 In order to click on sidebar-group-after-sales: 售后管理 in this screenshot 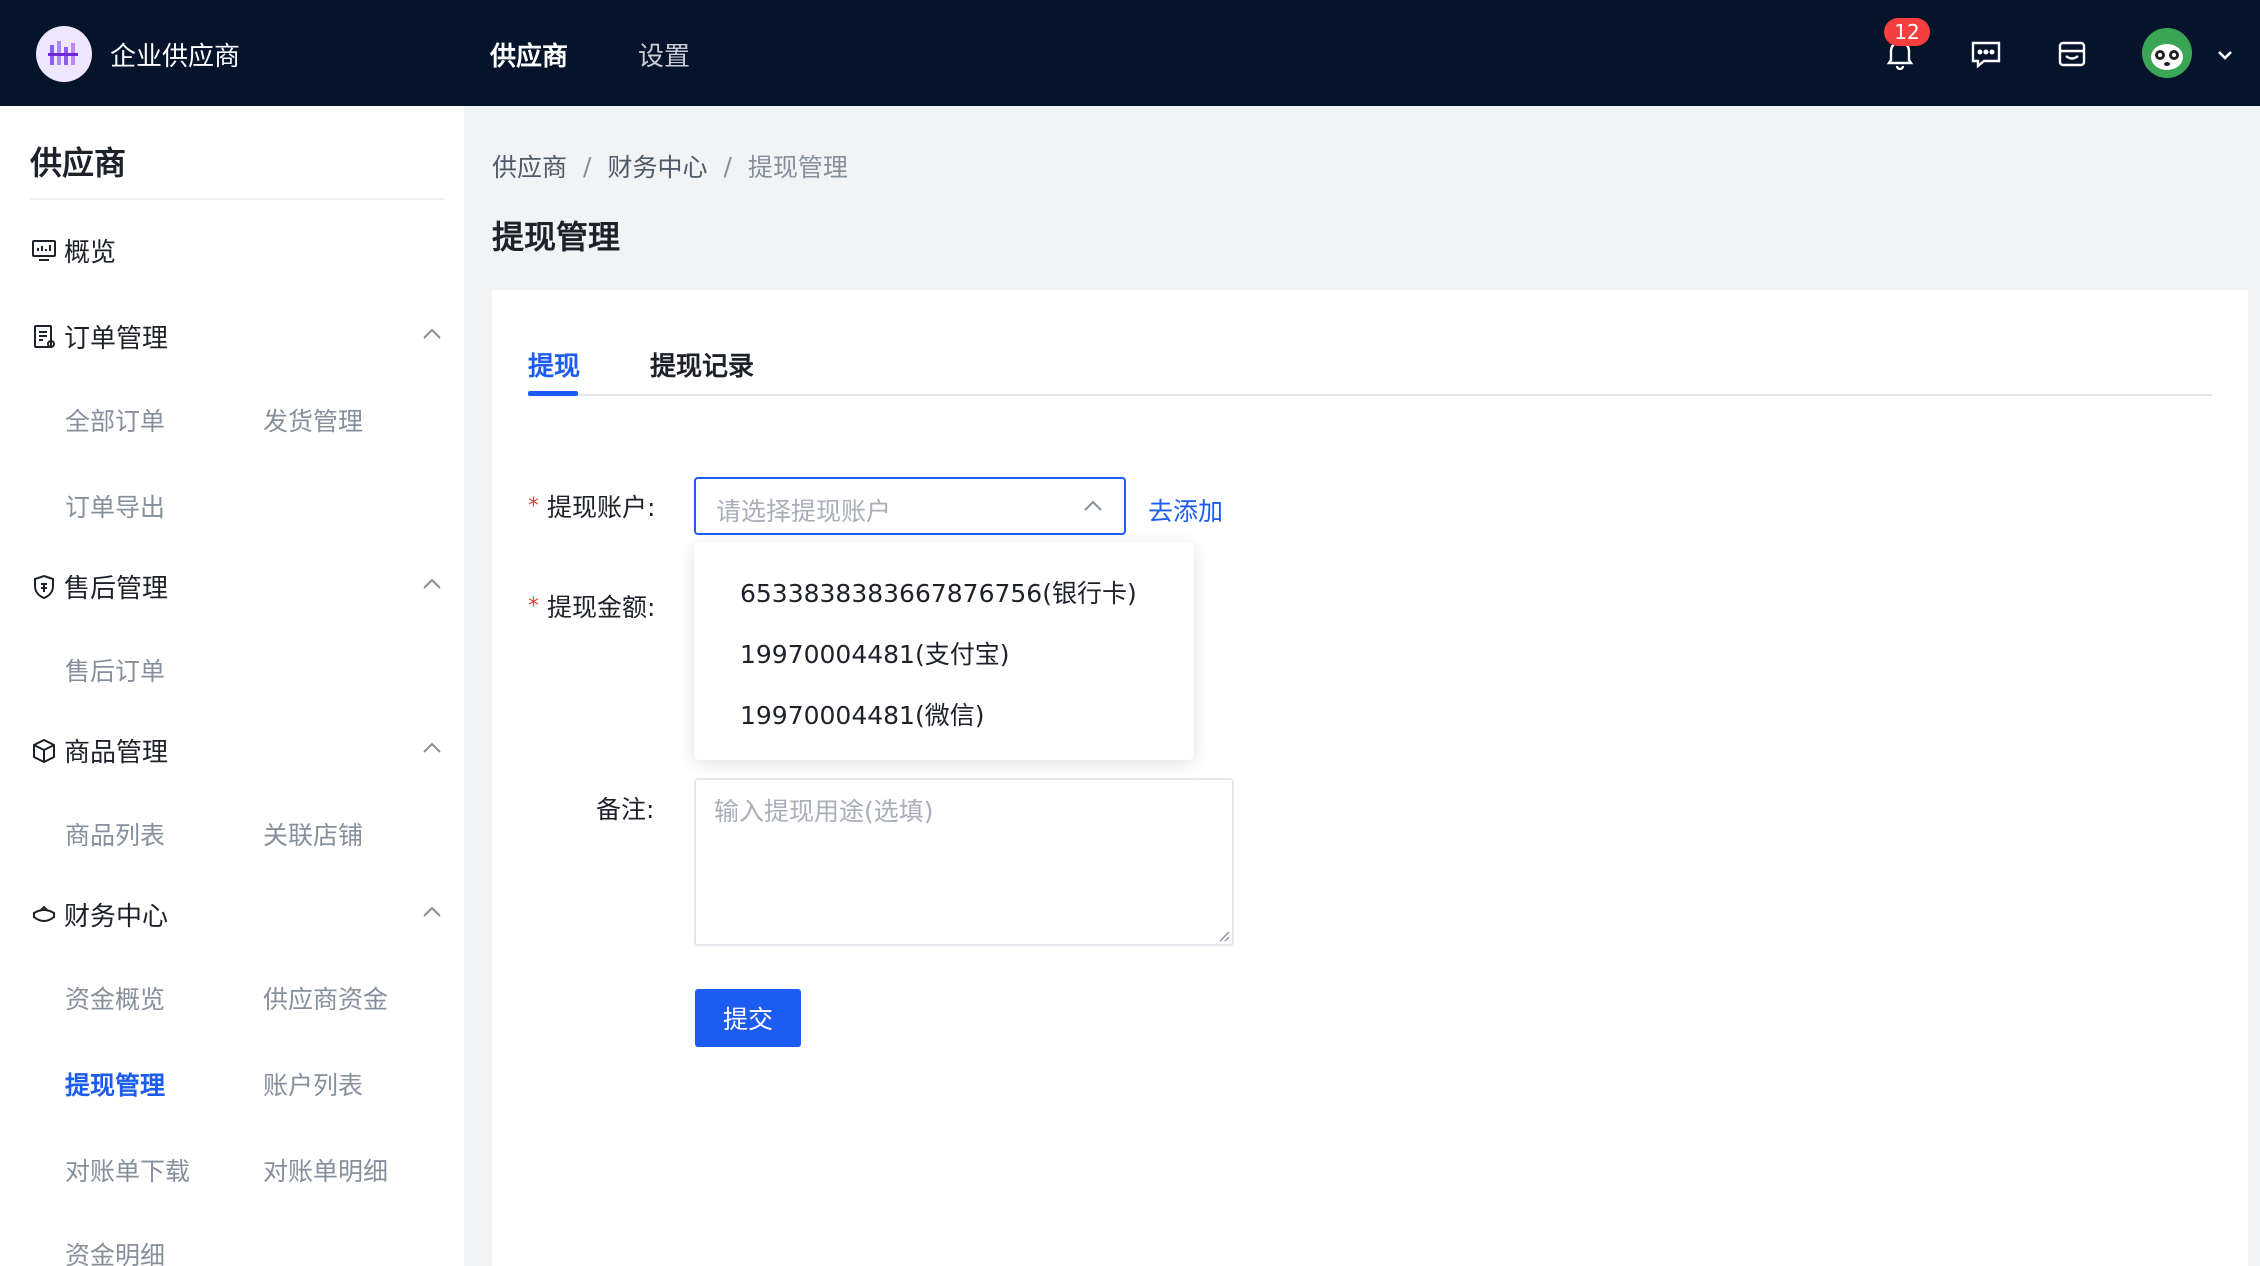, I will do `click(99, 586)`.